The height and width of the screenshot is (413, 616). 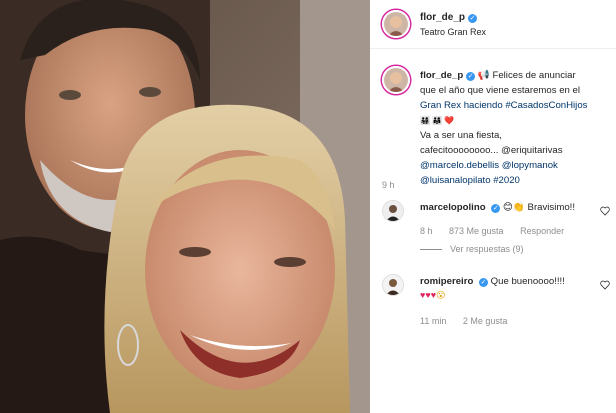 I want to click on header-username-row: flor_de_p ✓, so click(x=449, y=17).